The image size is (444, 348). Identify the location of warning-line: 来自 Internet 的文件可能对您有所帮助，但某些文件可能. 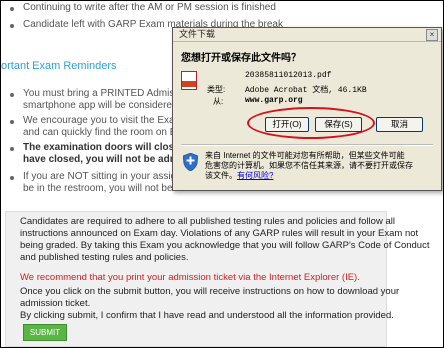
(305, 155).